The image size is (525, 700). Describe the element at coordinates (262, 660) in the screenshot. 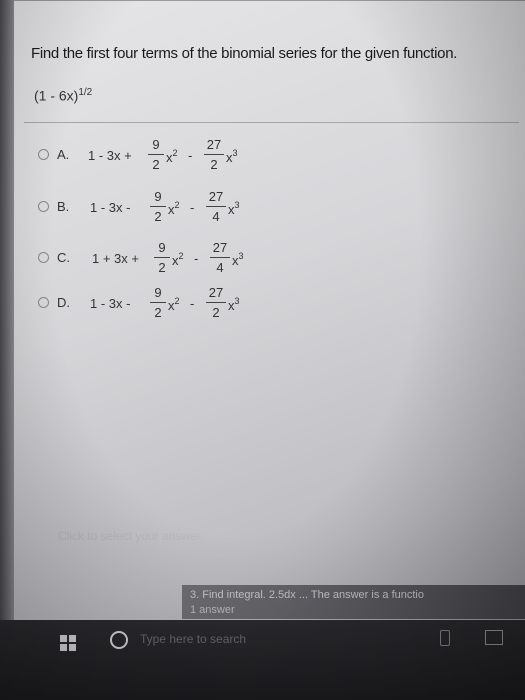

I see `taskbar` at that location.